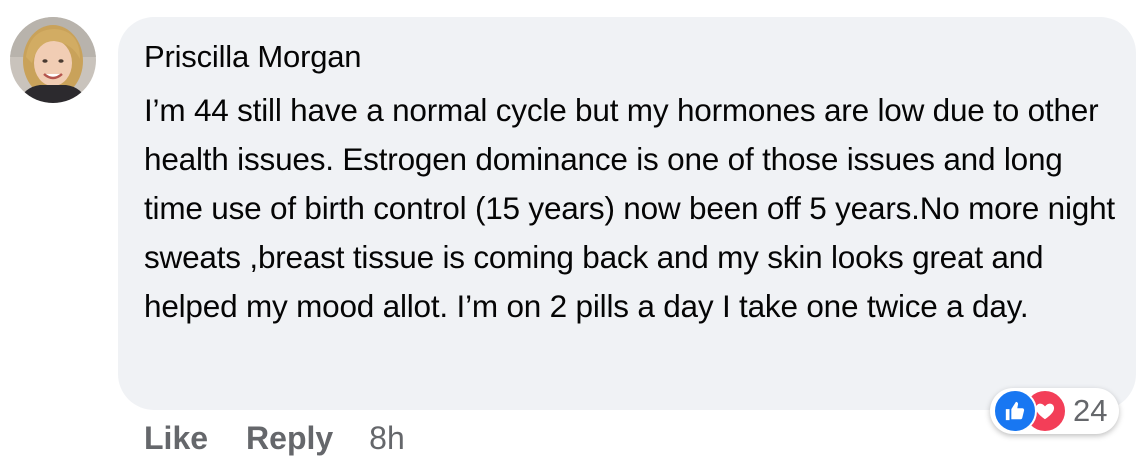 The height and width of the screenshot is (466, 1146). What do you see at coordinates (1090, 410) in the screenshot?
I see `reaction-count: 24` at bounding box center [1090, 410].